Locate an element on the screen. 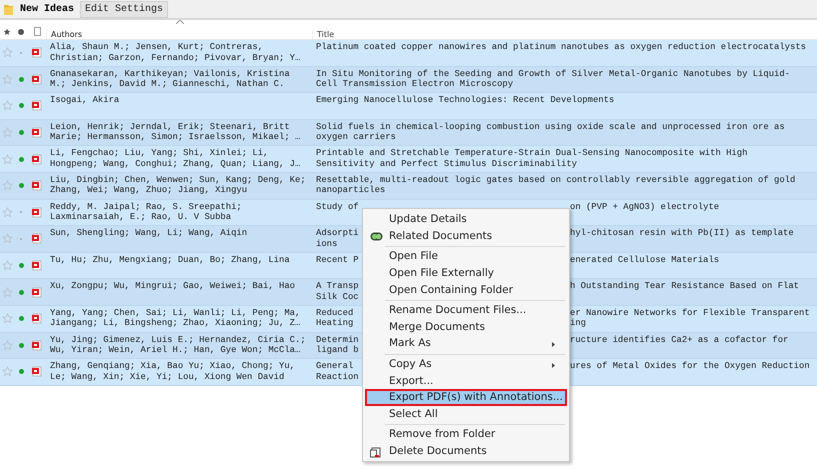  table-cell-text: Xu, Zongpu; Wu, Mingrui; Gao, Weiwei; Bai, Hao is located at coordinates (172, 287).